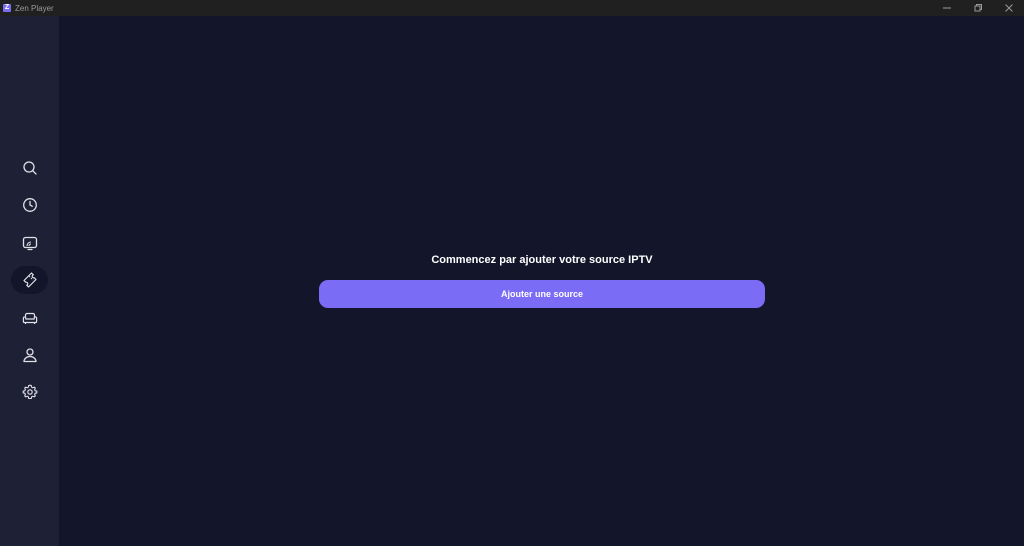 The height and width of the screenshot is (546, 1024). I want to click on window-title: Zen Player, so click(34, 8).